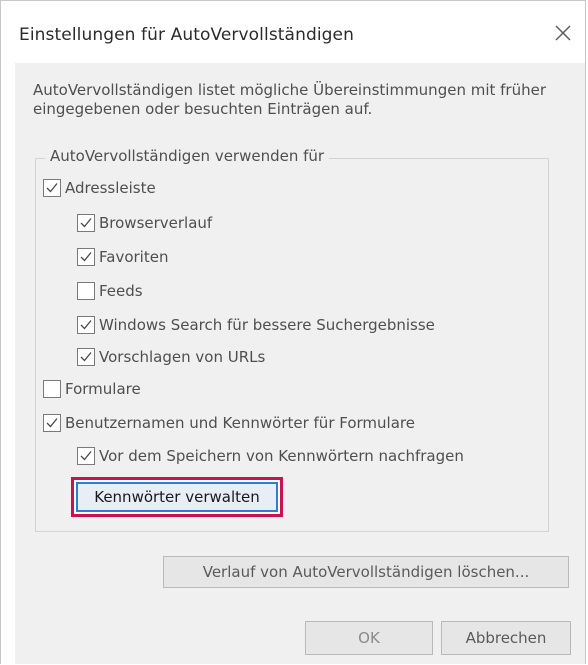 This screenshot has height=665, width=588. I want to click on checkbox-vorschlagen-urls, so click(86, 357).